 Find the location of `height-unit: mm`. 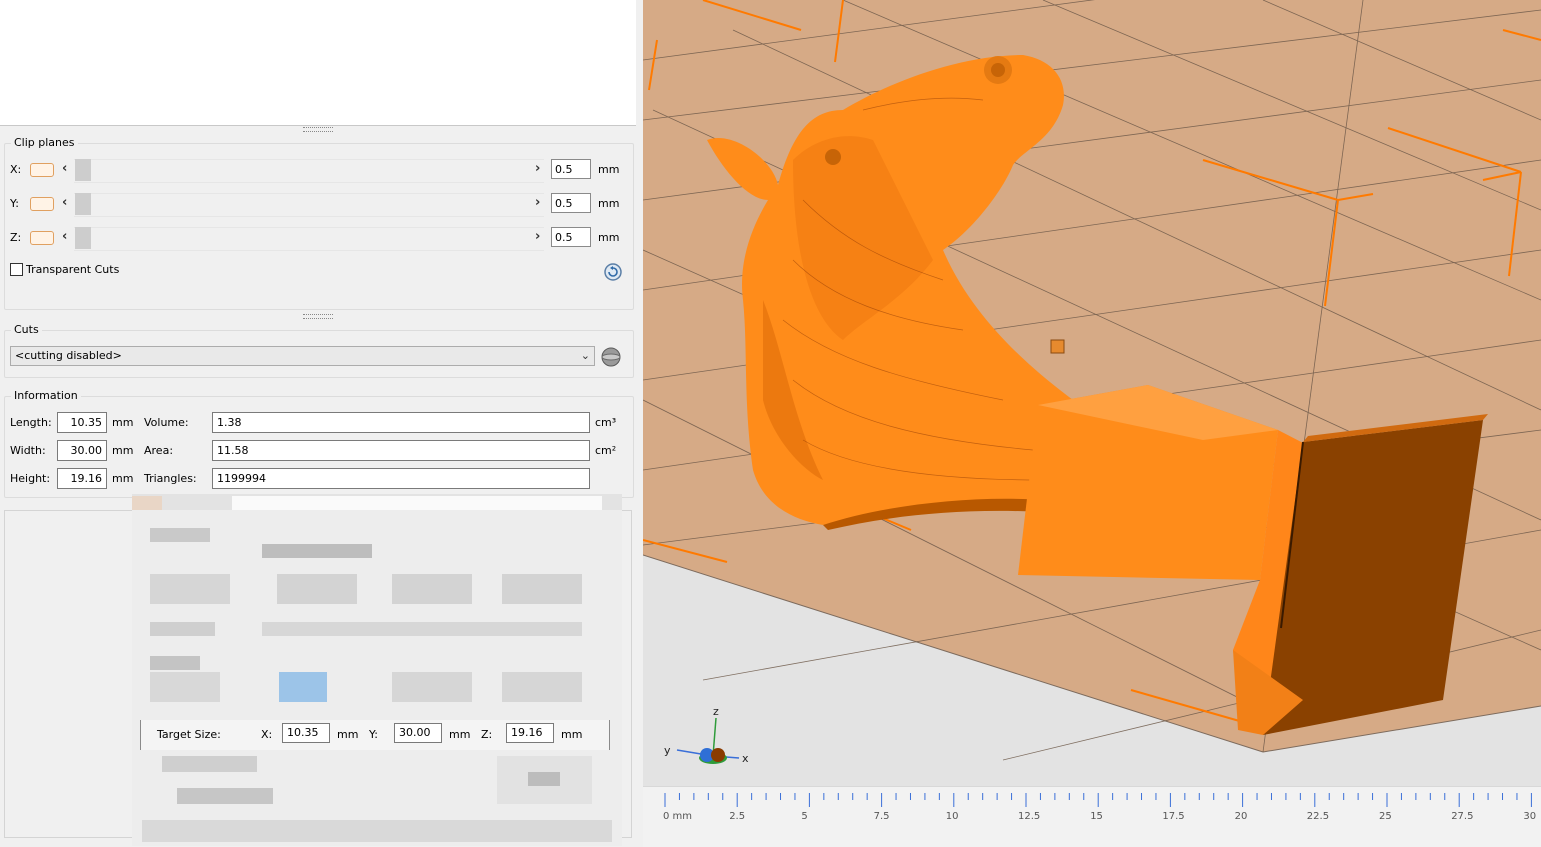

height-unit: mm is located at coordinates (123, 478).